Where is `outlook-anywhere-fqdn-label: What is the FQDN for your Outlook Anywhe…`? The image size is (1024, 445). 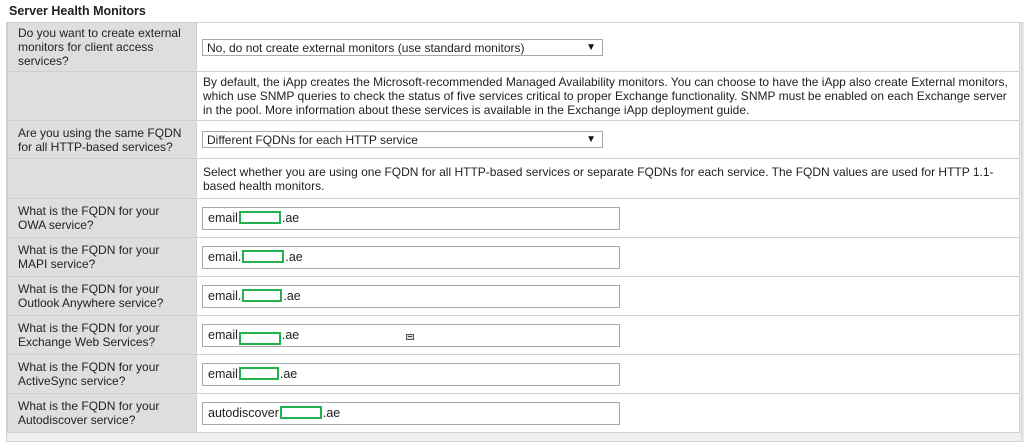 outlook-anywhere-fqdn-label: What is the FQDN for your Outlook Anywhe… is located at coordinates (102, 296).